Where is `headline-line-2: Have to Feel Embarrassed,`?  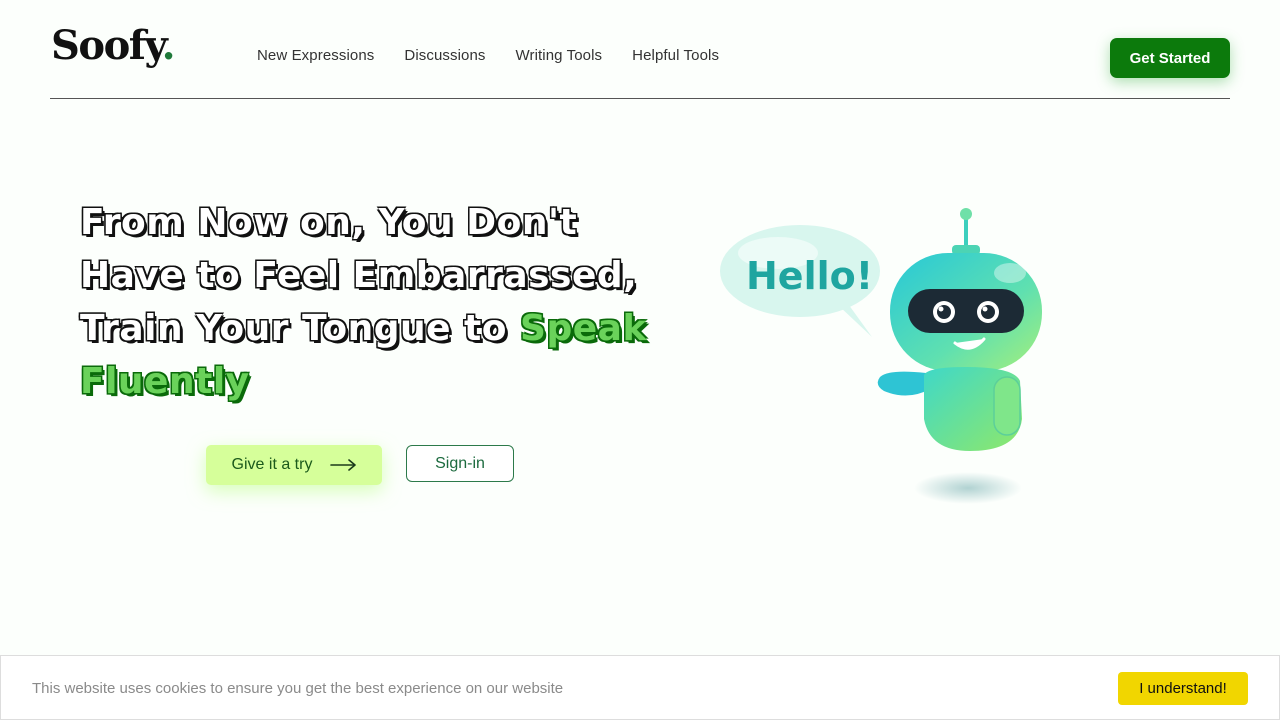 headline-line-2: Have to Feel Embarrassed, is located at coordinates (359, 275).